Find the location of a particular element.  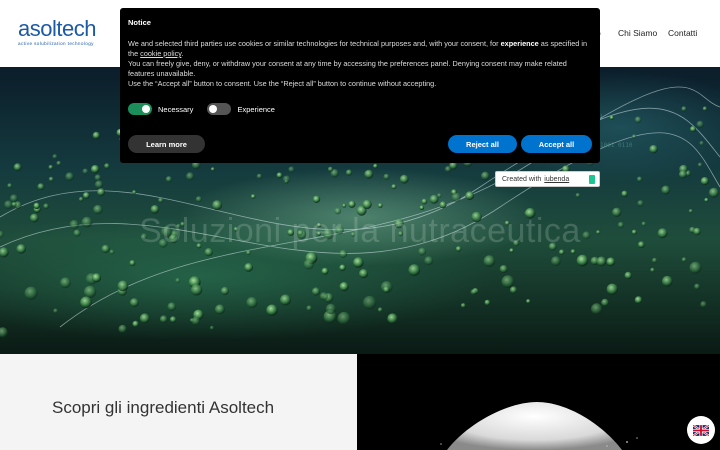

reject-all-button: Reject all is located at coordinates (482, 144).